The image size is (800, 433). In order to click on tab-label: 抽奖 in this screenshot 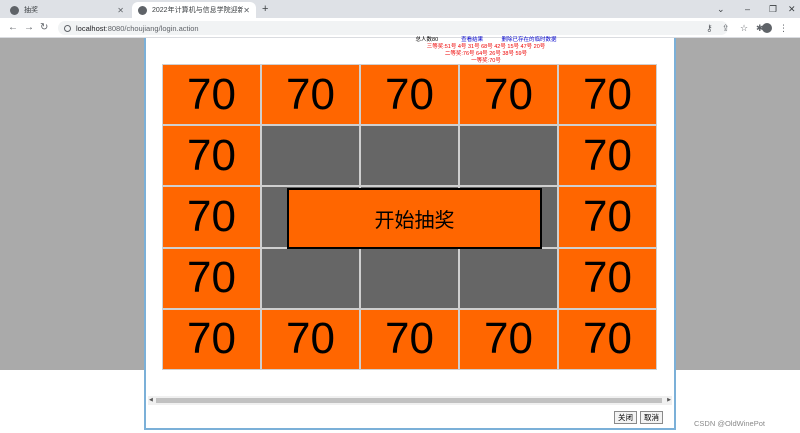, I will do `click(31, 10)`.